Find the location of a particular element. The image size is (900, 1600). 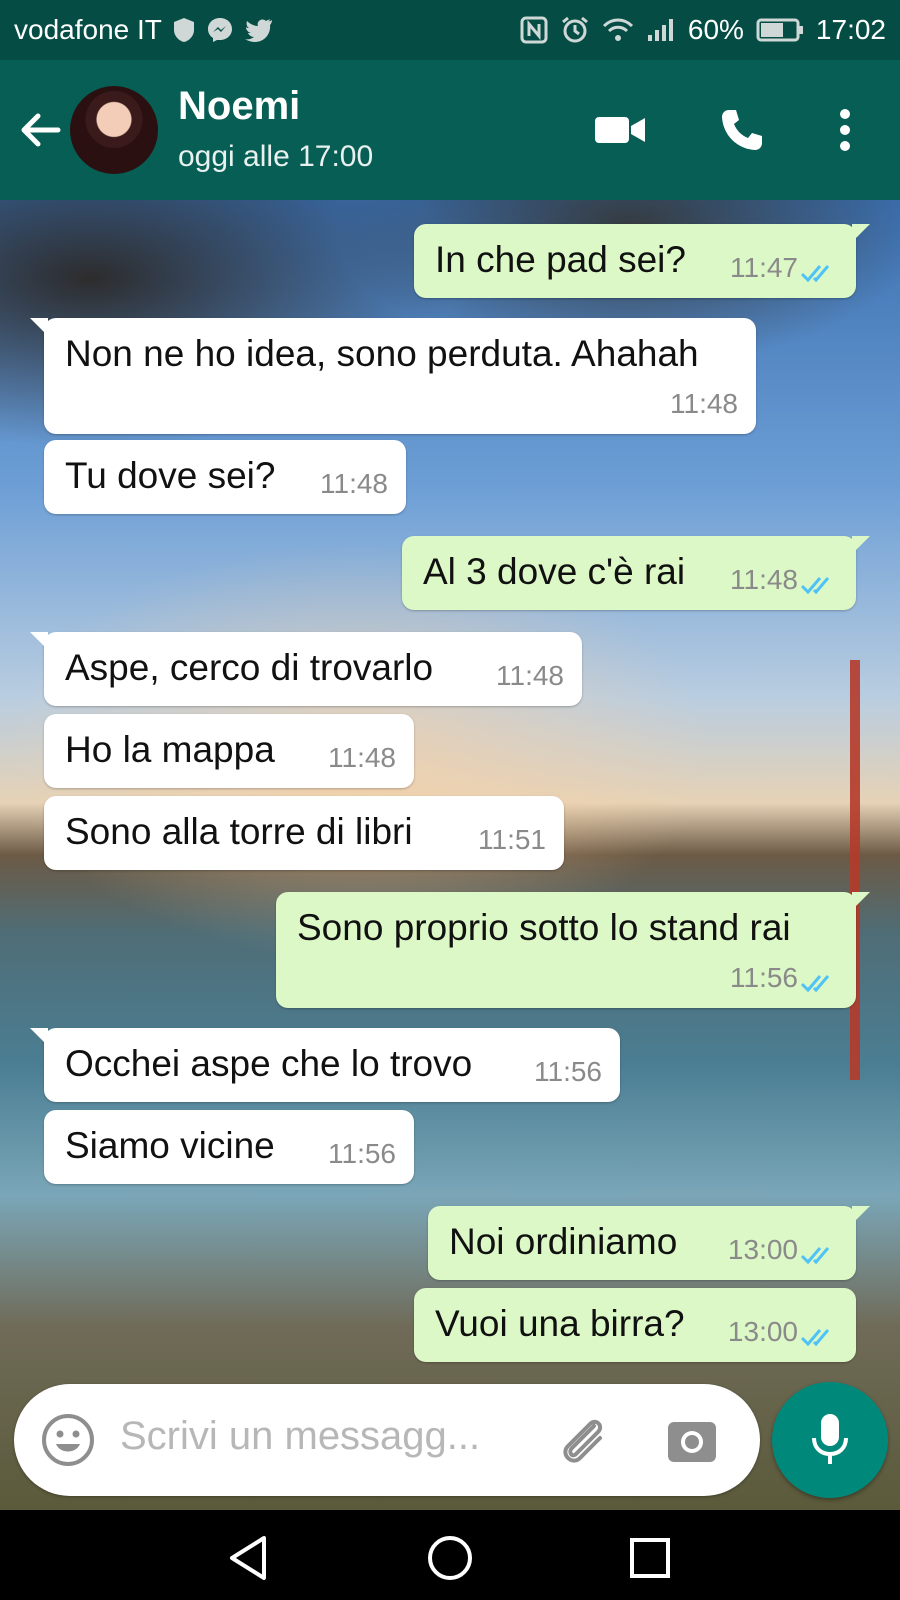

message-bubble-in: Siamo vicine 11:56 is located at coordinates (229, 1147).